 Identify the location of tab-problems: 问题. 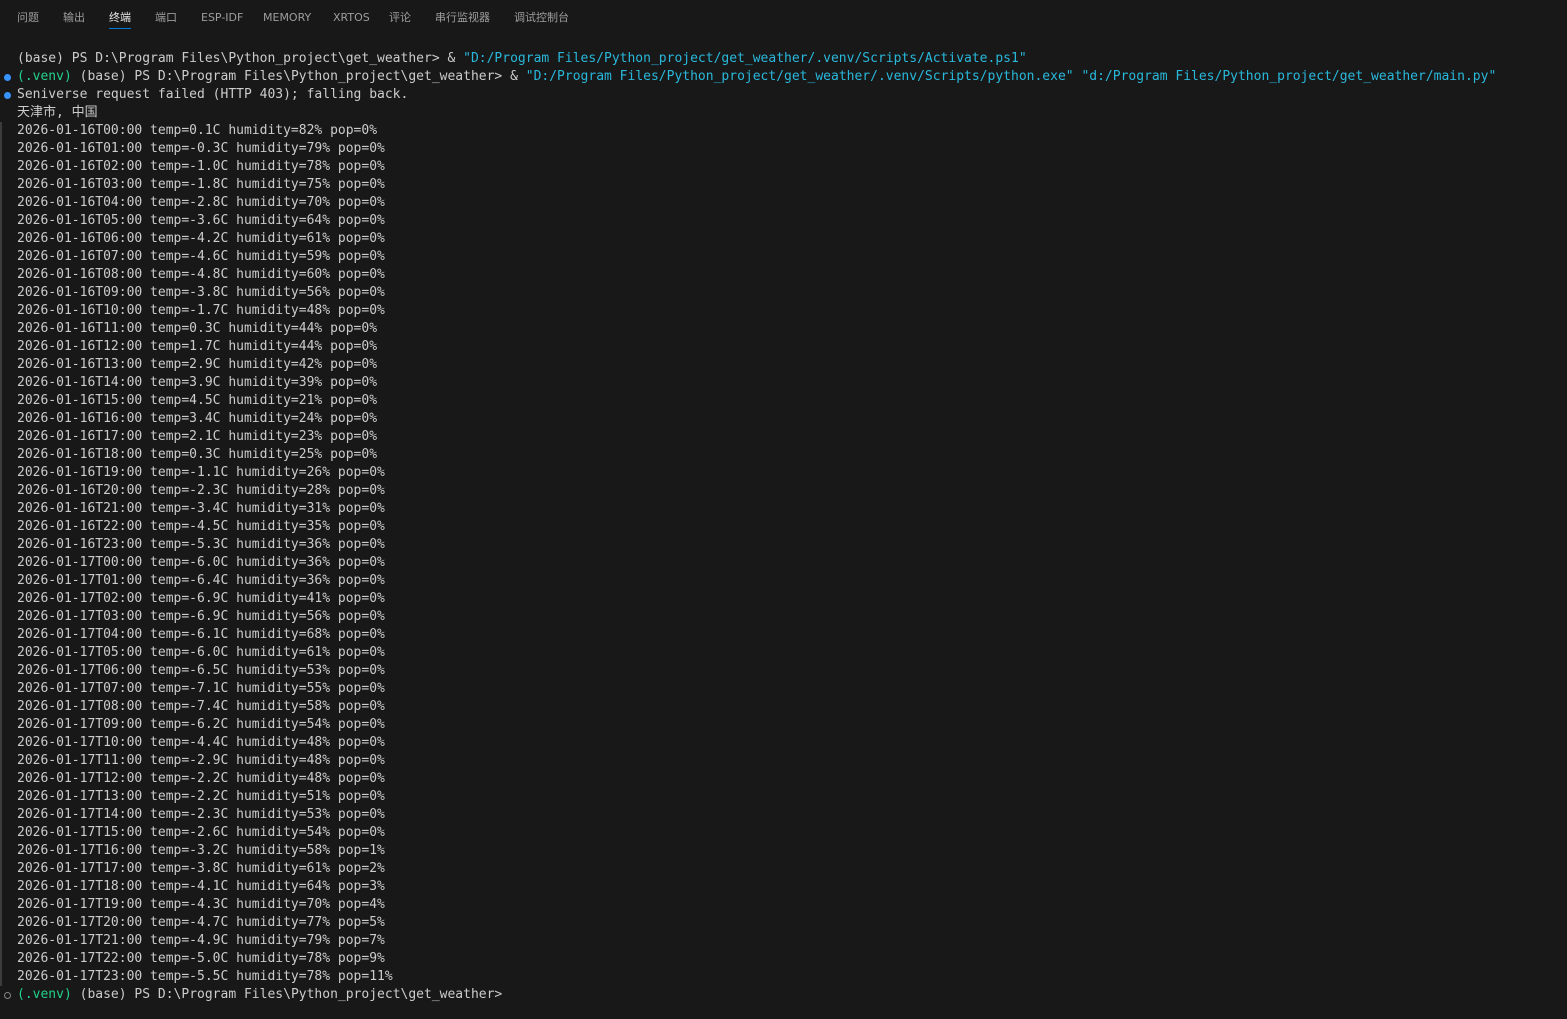
(28, 17).